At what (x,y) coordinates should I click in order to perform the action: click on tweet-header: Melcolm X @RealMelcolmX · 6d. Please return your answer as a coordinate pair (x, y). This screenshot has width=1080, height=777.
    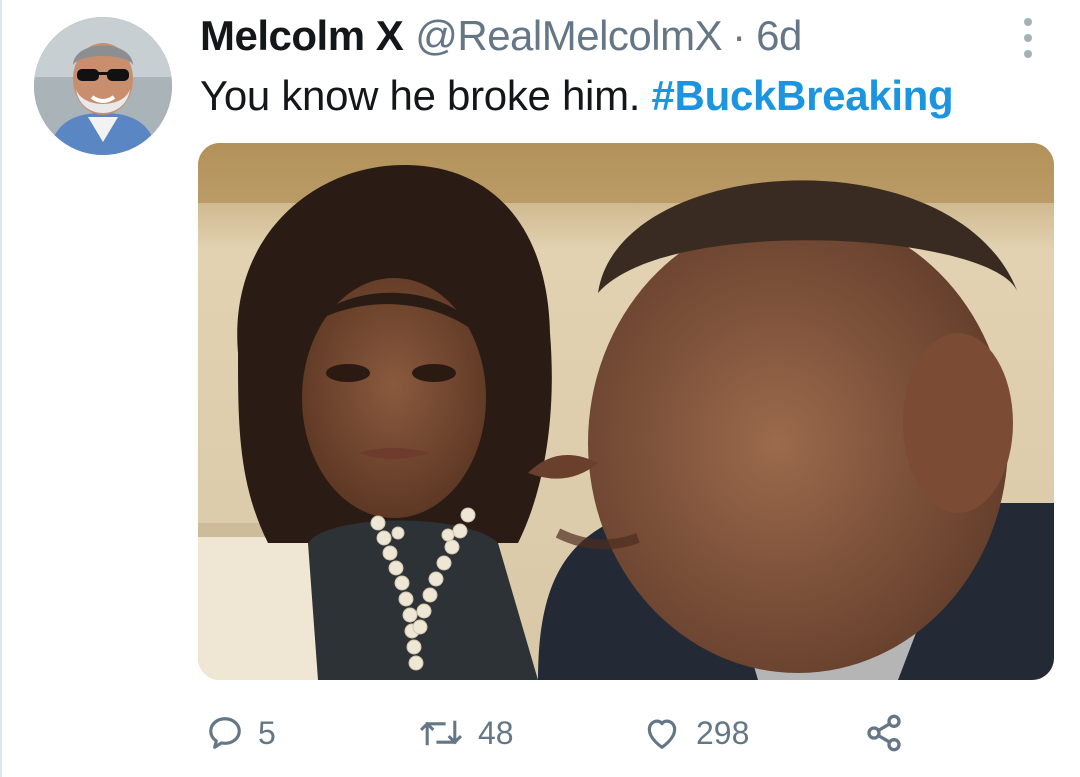
    Looking at the image, I should click on (501, 40).